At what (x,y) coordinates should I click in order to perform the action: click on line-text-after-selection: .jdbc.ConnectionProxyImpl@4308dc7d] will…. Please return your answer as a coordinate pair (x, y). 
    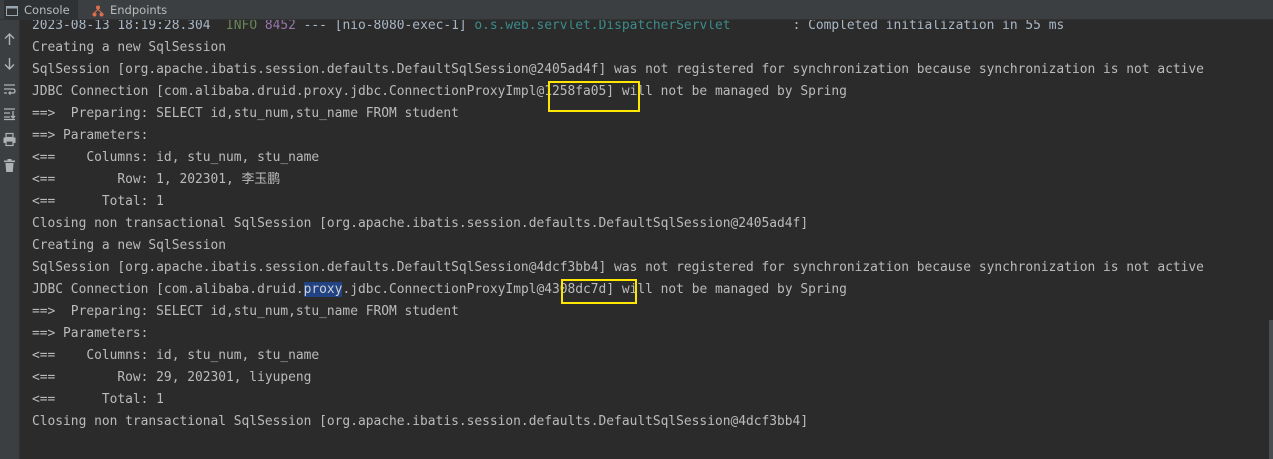
    Looking at the image, I should click on (594, 289).